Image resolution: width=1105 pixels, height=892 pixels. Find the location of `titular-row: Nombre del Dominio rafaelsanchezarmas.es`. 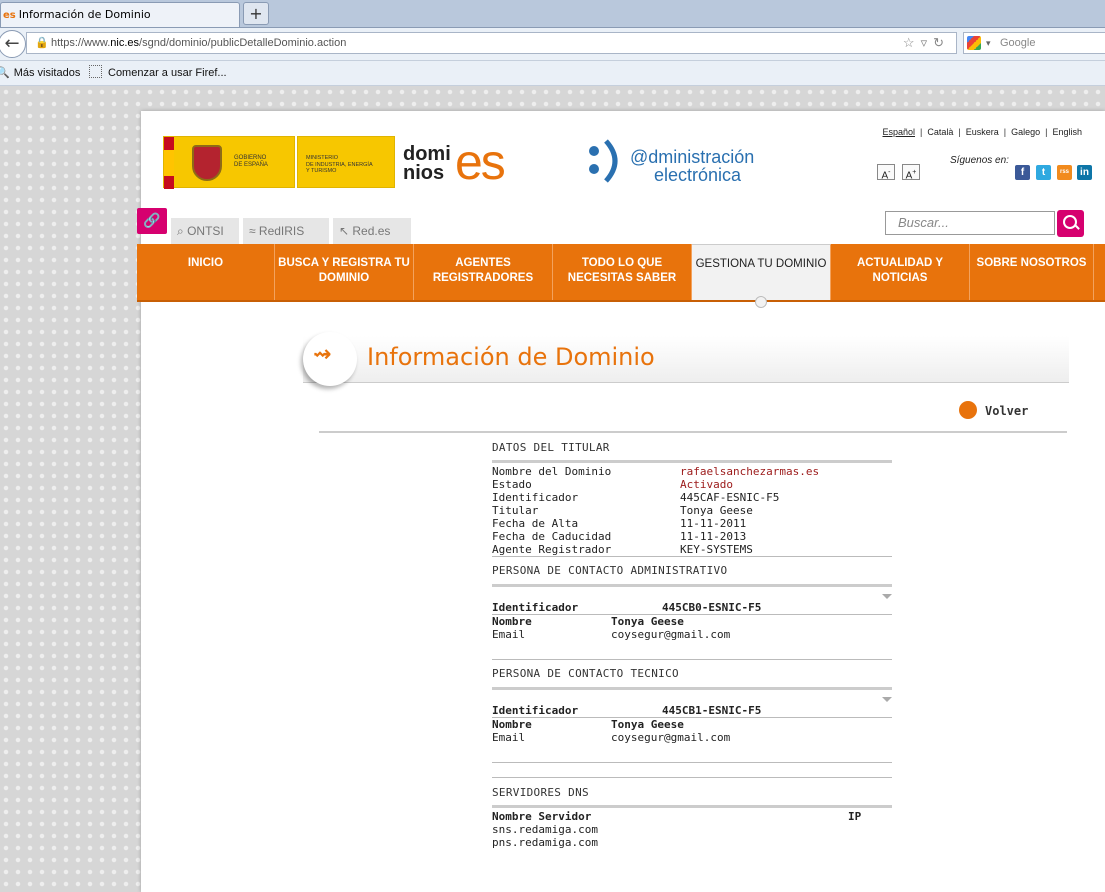

titular-row: Nombre del Dominio rafaelsanchezarmas.es is located at coordinates (692, 471).